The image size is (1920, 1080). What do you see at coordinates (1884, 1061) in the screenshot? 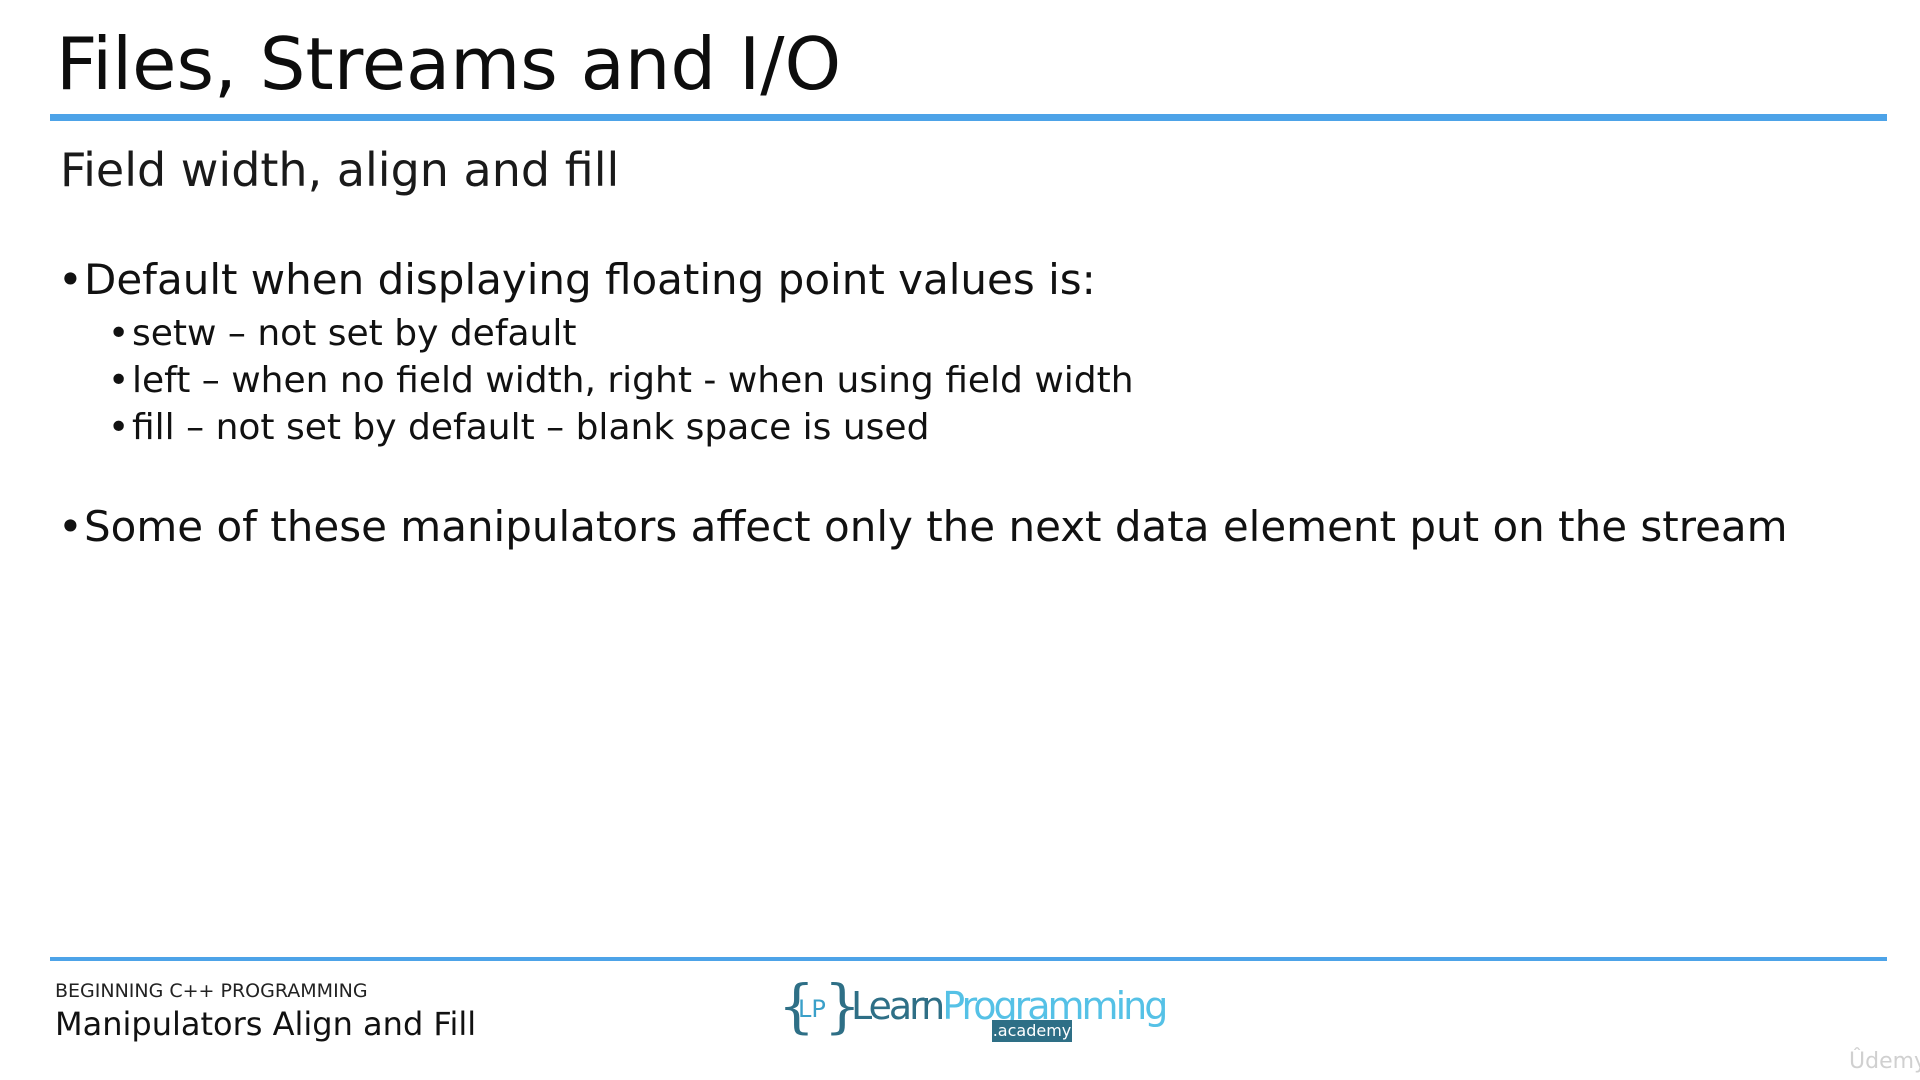
I see `udemy-watermark: Ûdemy` at bounding box center [1884, 1061].